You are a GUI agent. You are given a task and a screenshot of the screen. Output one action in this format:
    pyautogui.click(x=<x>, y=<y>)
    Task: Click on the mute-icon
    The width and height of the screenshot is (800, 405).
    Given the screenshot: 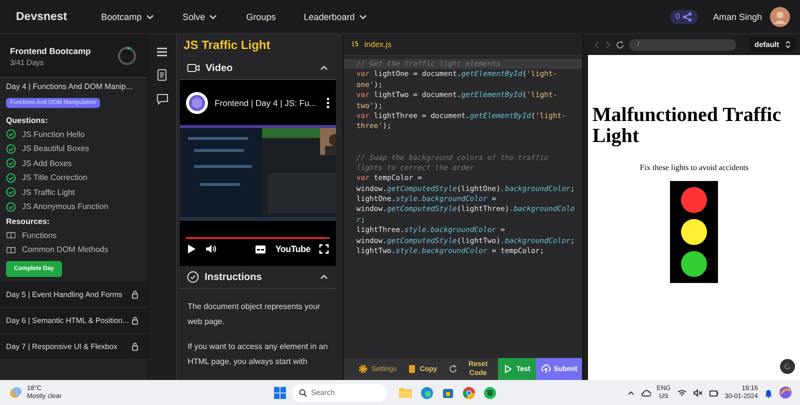 What is the action you would take?
    pyautogui.click(x=697, y=392)
    